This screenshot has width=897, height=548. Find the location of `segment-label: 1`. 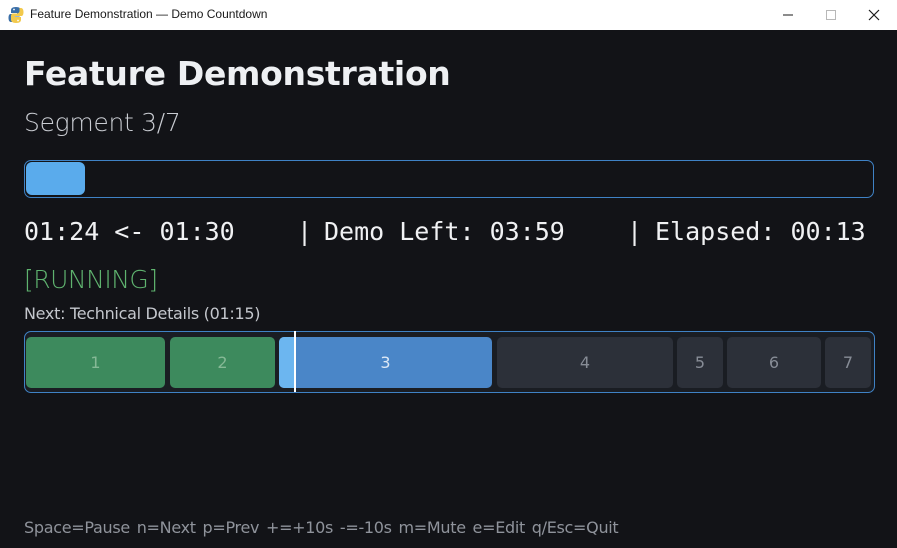

segment-label: 1 is located at coordinates (95, 362).